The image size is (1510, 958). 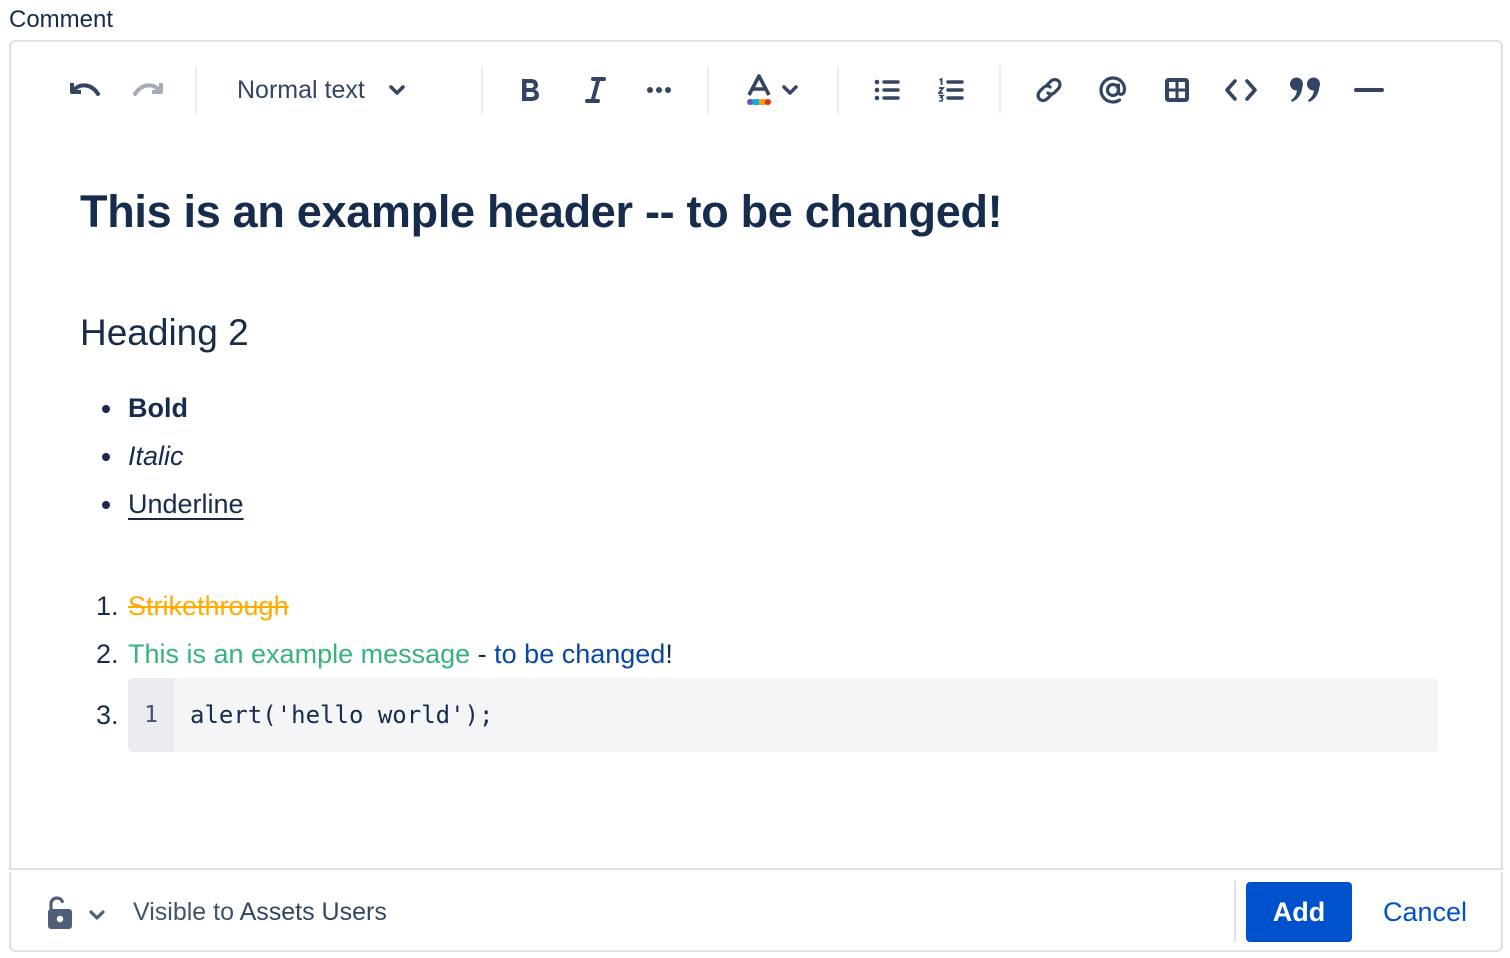 What do you see at coordinates (756, 912) in the screenshot?
I see `editor-footer: Visible to Assets Users Add Cancel` at bounding box center [756, 912].